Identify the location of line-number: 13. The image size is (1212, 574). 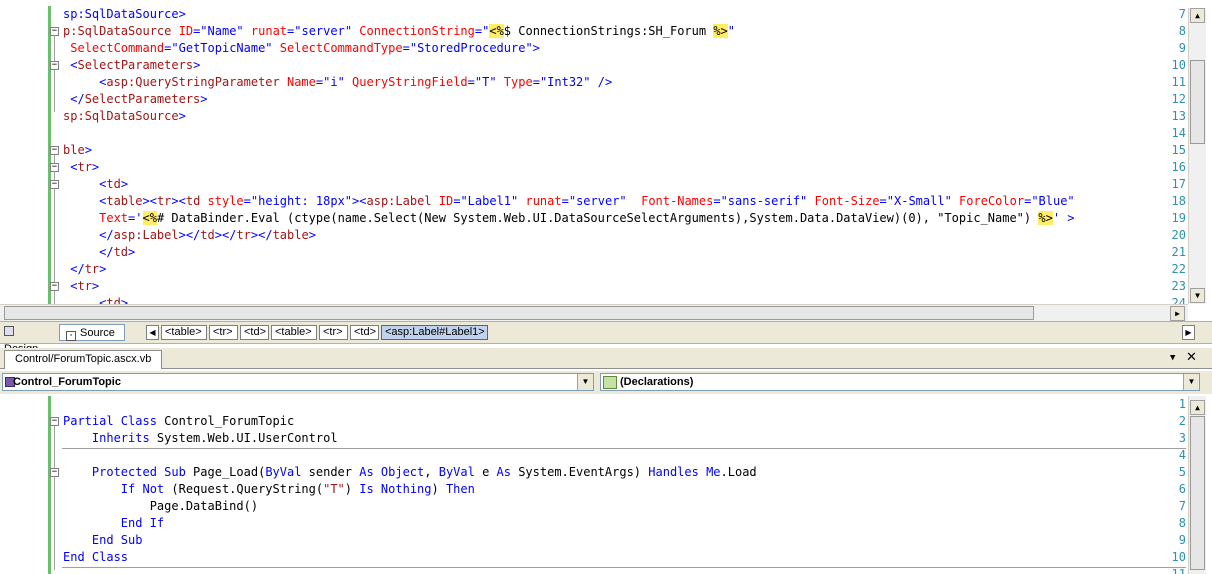
(1178, 116).